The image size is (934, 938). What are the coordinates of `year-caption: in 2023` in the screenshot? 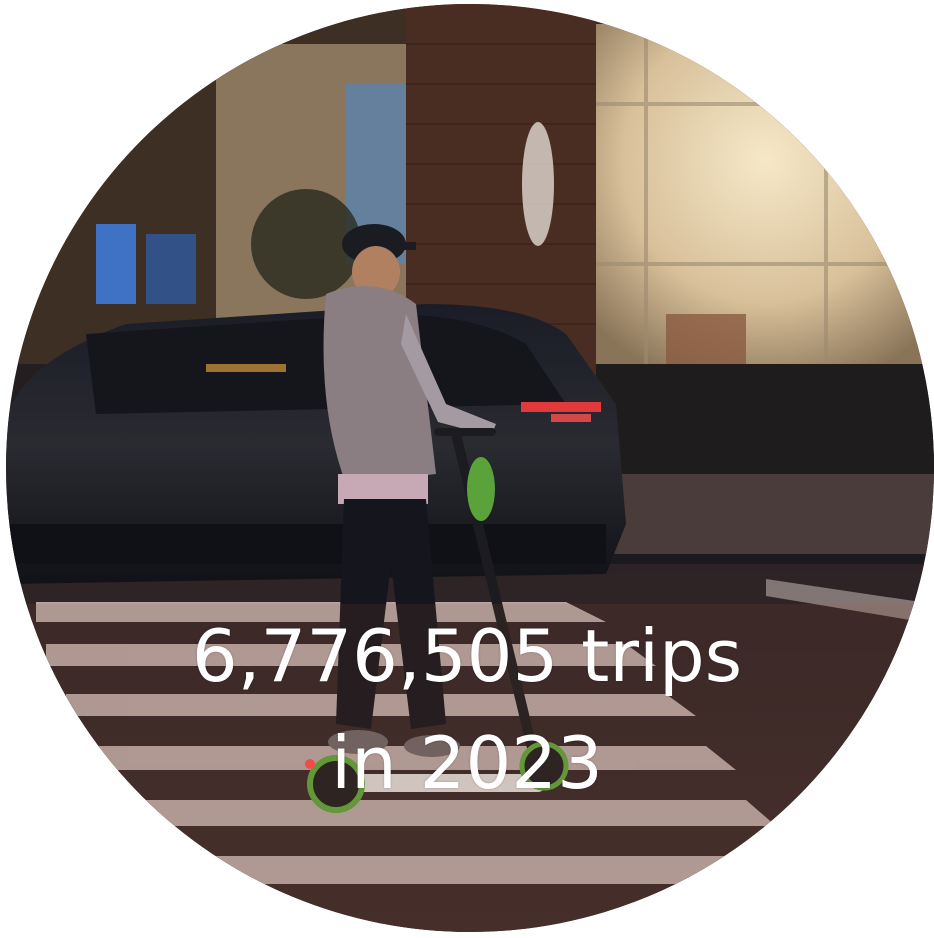 It's located at (467, 763).